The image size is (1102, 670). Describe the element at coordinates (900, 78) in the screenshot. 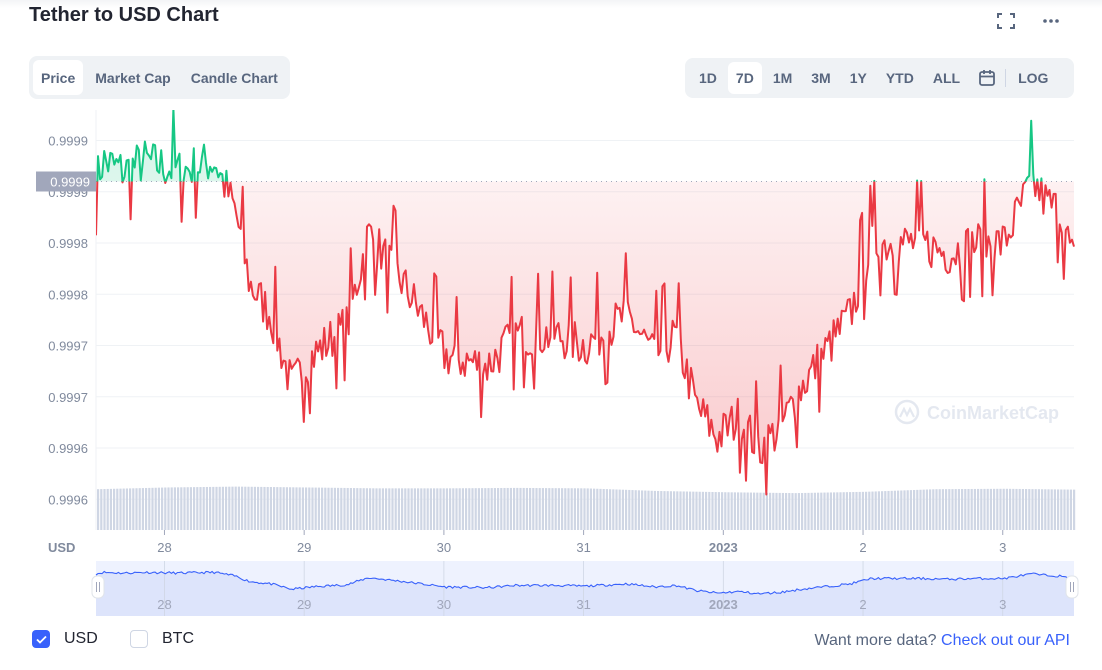

I see `range-ytd: YTD` at that location.